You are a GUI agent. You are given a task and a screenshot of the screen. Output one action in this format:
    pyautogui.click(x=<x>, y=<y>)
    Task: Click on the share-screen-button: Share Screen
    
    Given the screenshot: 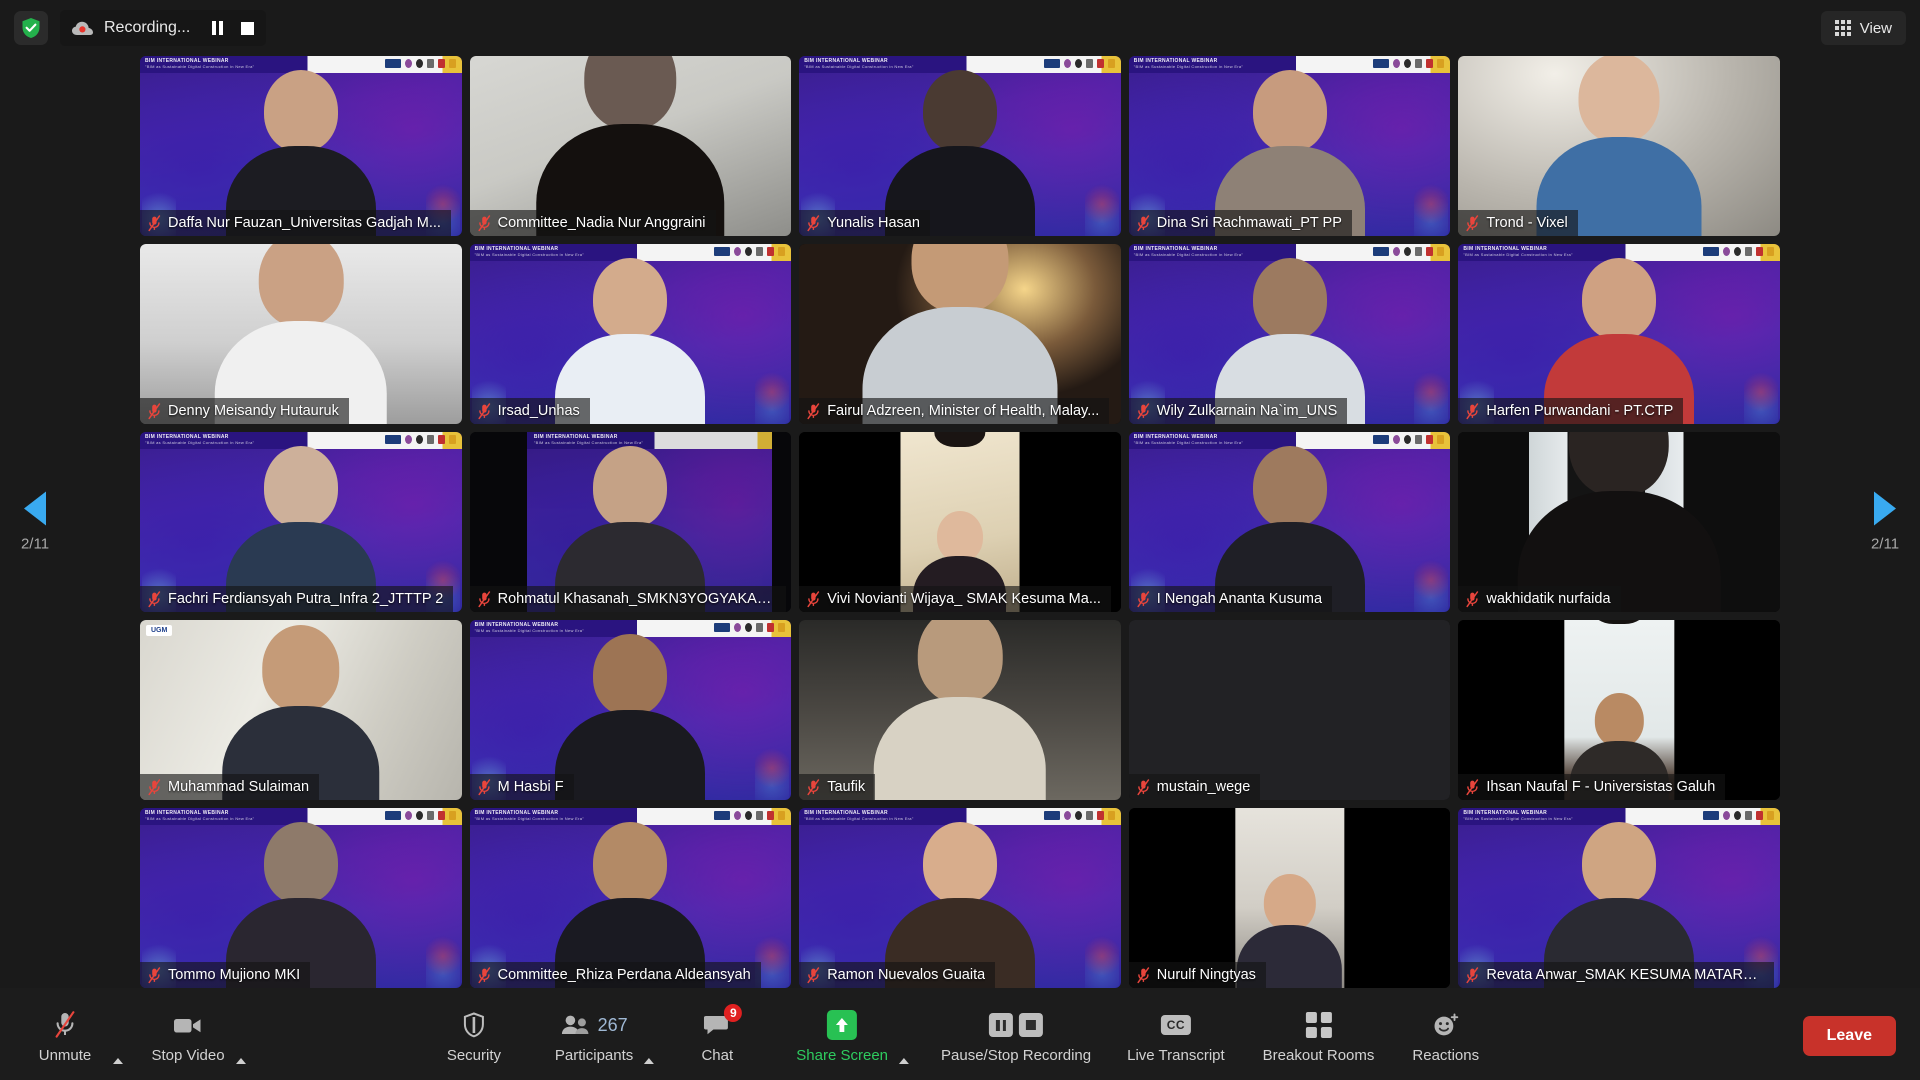 What is the action you would take?
    pyautogui.click(x=838, y=1036)
    